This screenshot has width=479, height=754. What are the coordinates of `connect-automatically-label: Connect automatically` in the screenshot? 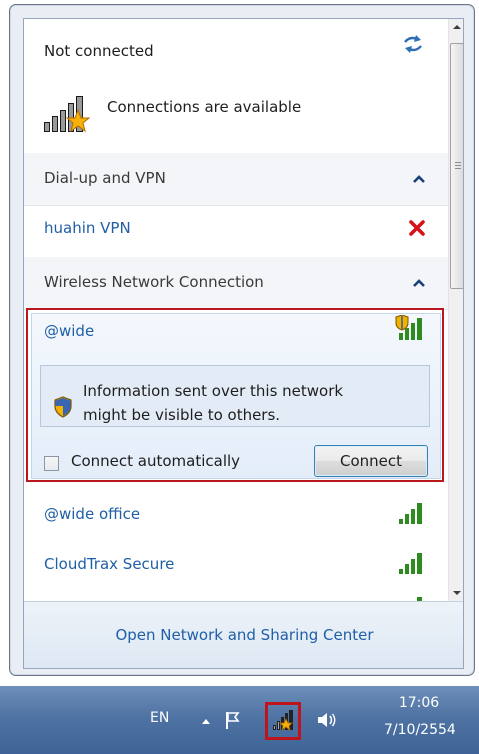 It's located at (155, 461).